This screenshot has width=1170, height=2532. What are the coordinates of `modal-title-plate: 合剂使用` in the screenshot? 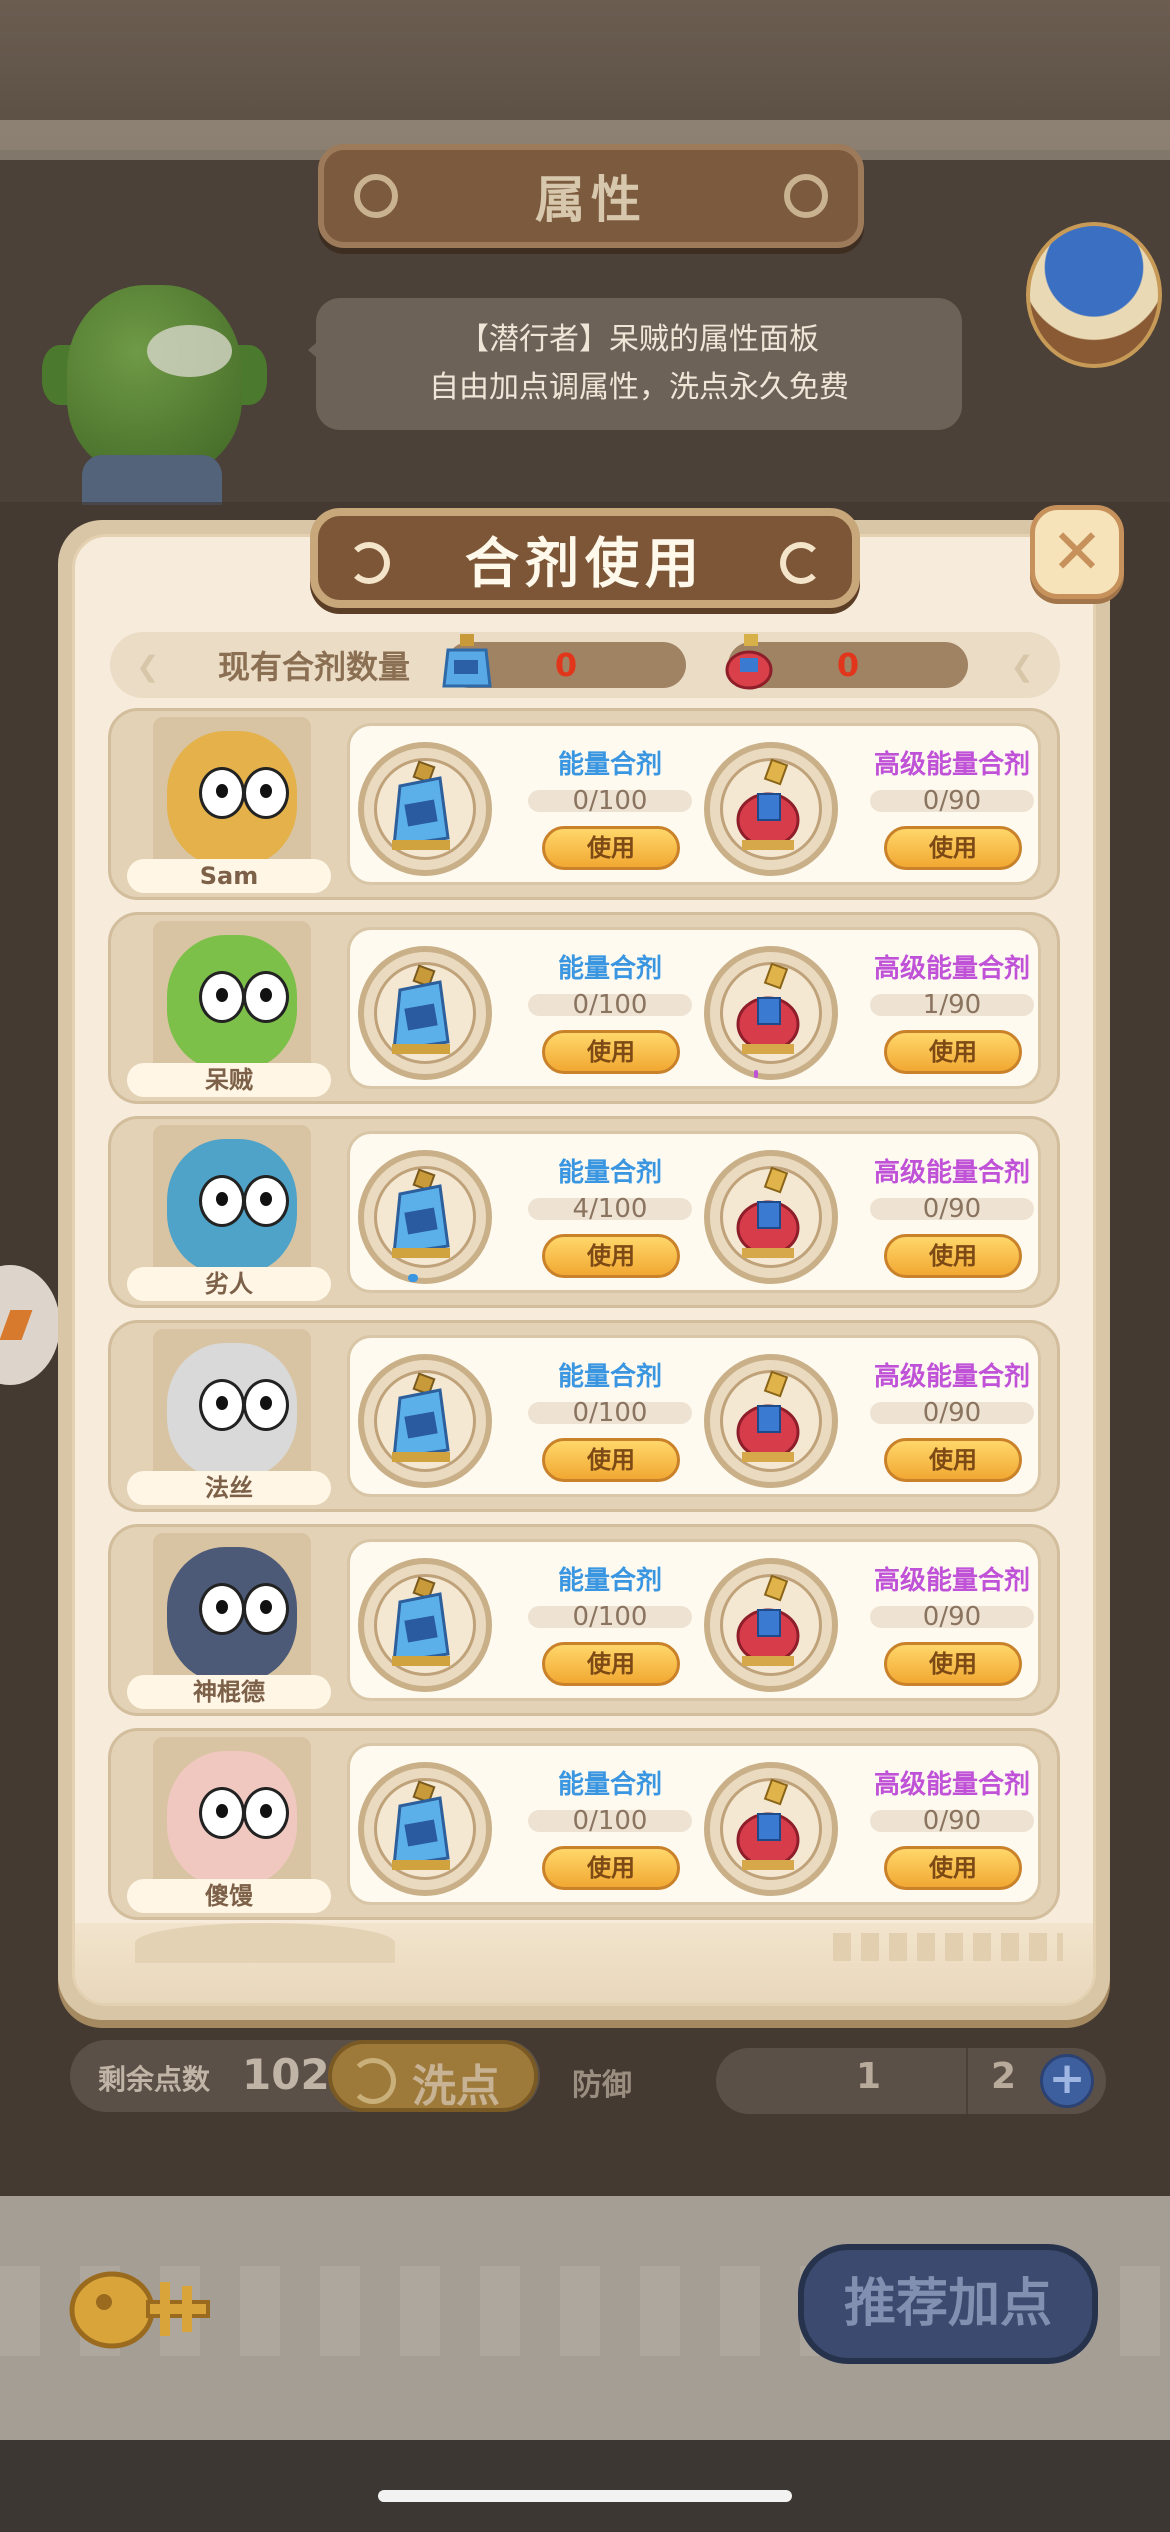 It's located at (585, 558).